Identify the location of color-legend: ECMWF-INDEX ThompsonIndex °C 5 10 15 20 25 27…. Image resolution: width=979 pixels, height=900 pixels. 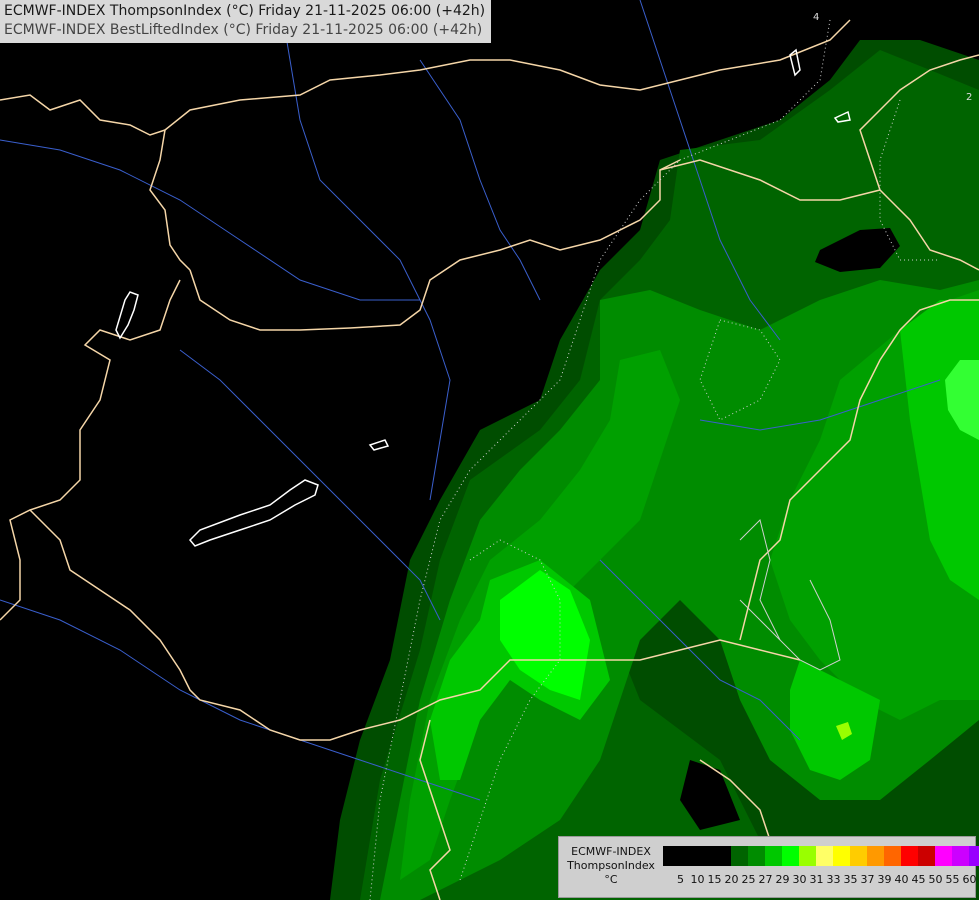
(768, 867).